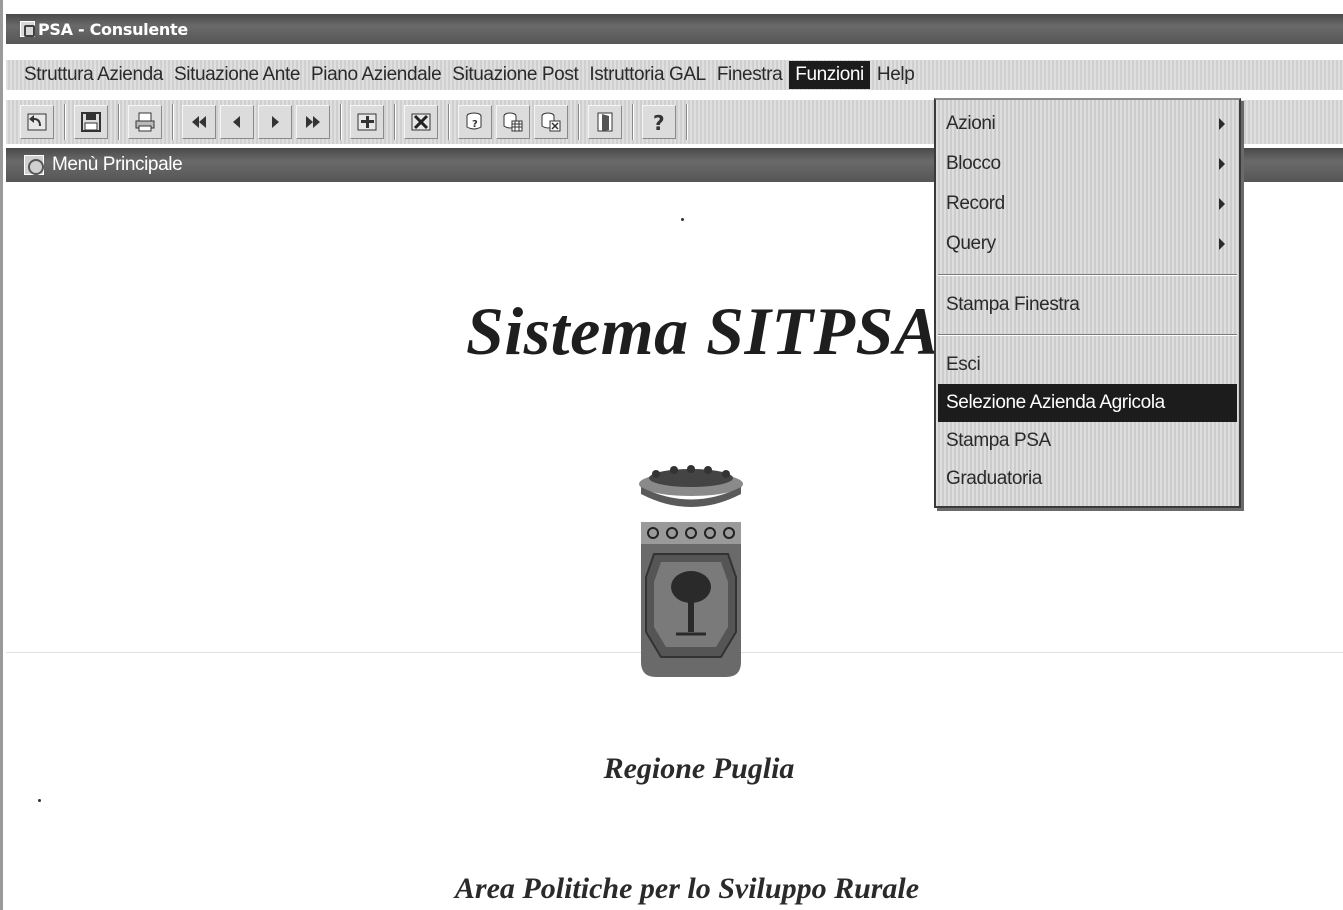  Describe the element at coordinates (971, 123) in the screenshot. I see `menu-item-label: Azioni` at that location.